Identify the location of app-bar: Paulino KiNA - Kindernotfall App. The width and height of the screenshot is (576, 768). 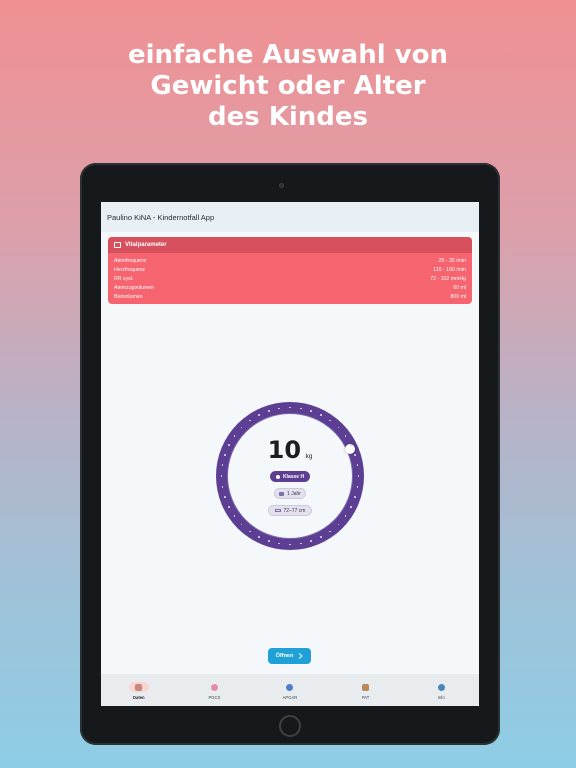
(290, 217).